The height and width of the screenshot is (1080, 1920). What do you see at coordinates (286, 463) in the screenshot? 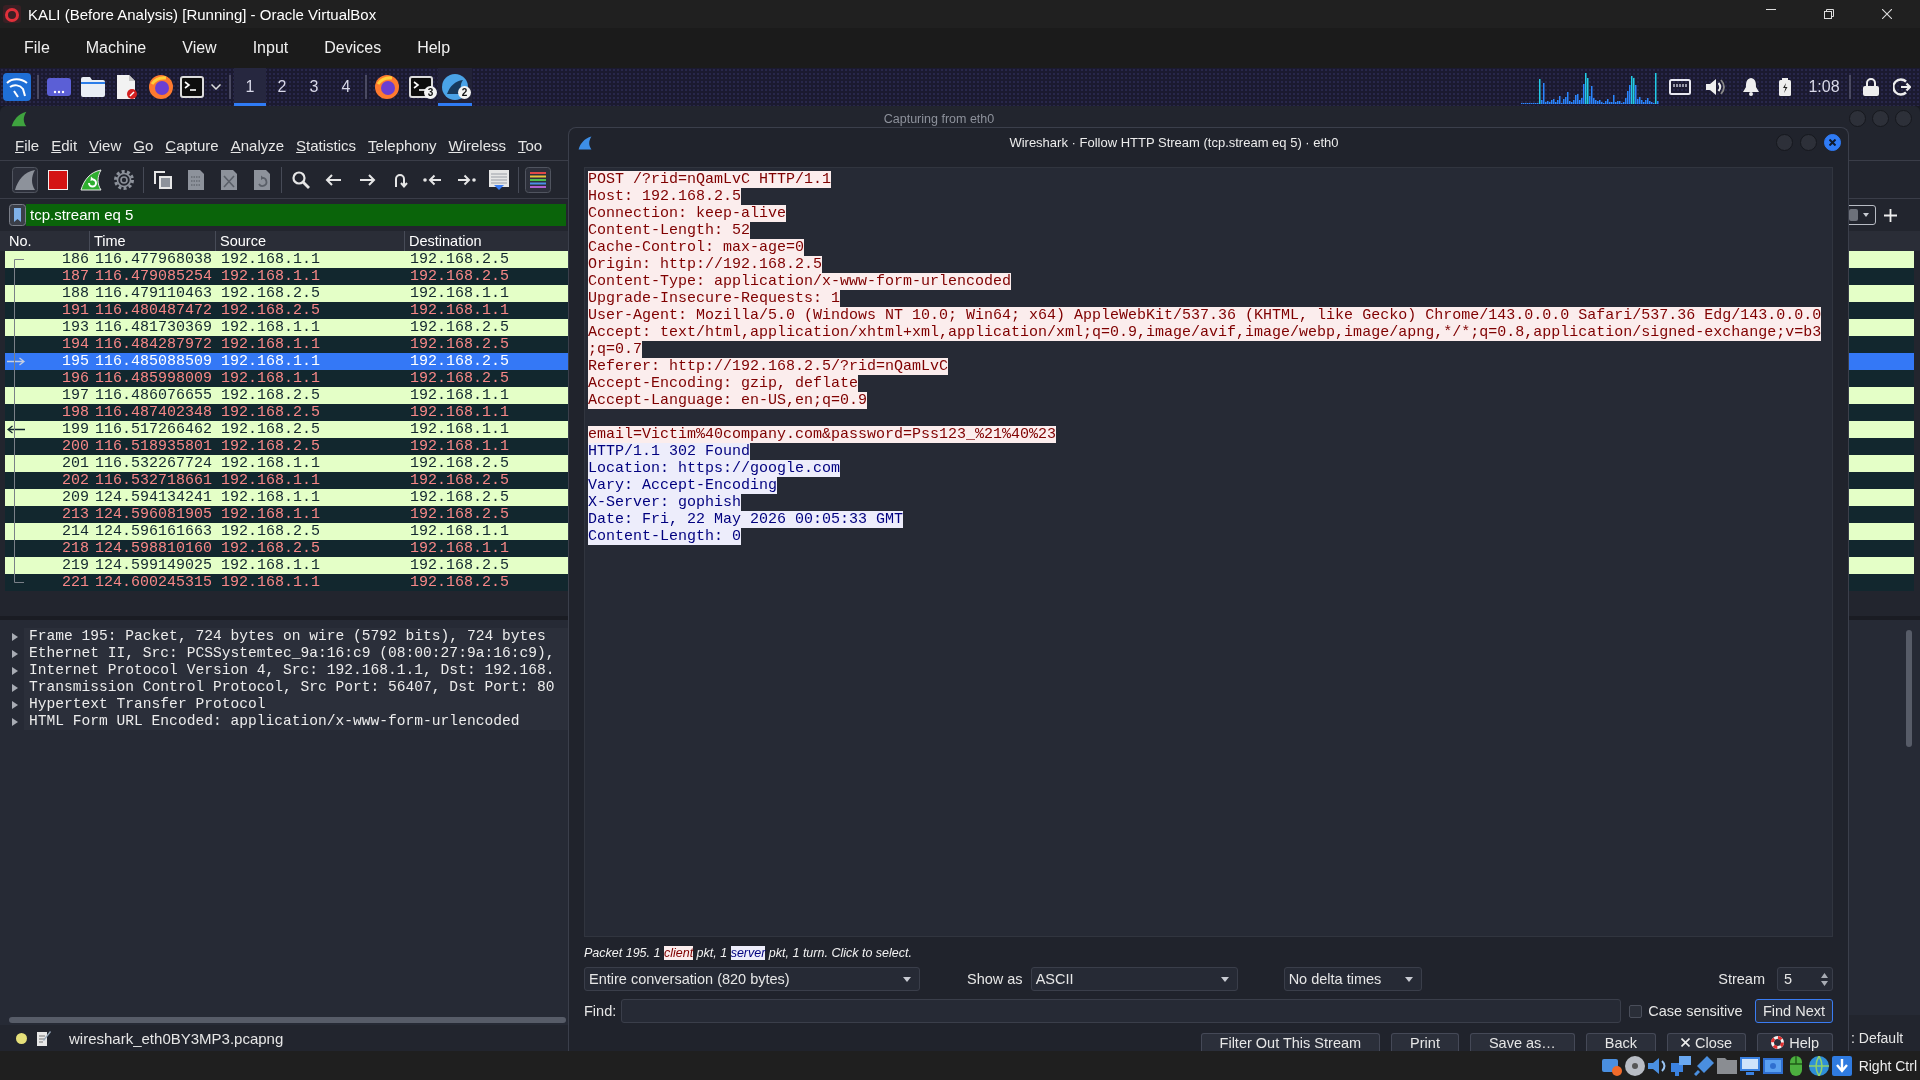
I see `packet-row: 201 116.532267724 192.168.1.1 192.168.2.5` at bounding box center [286, 463].